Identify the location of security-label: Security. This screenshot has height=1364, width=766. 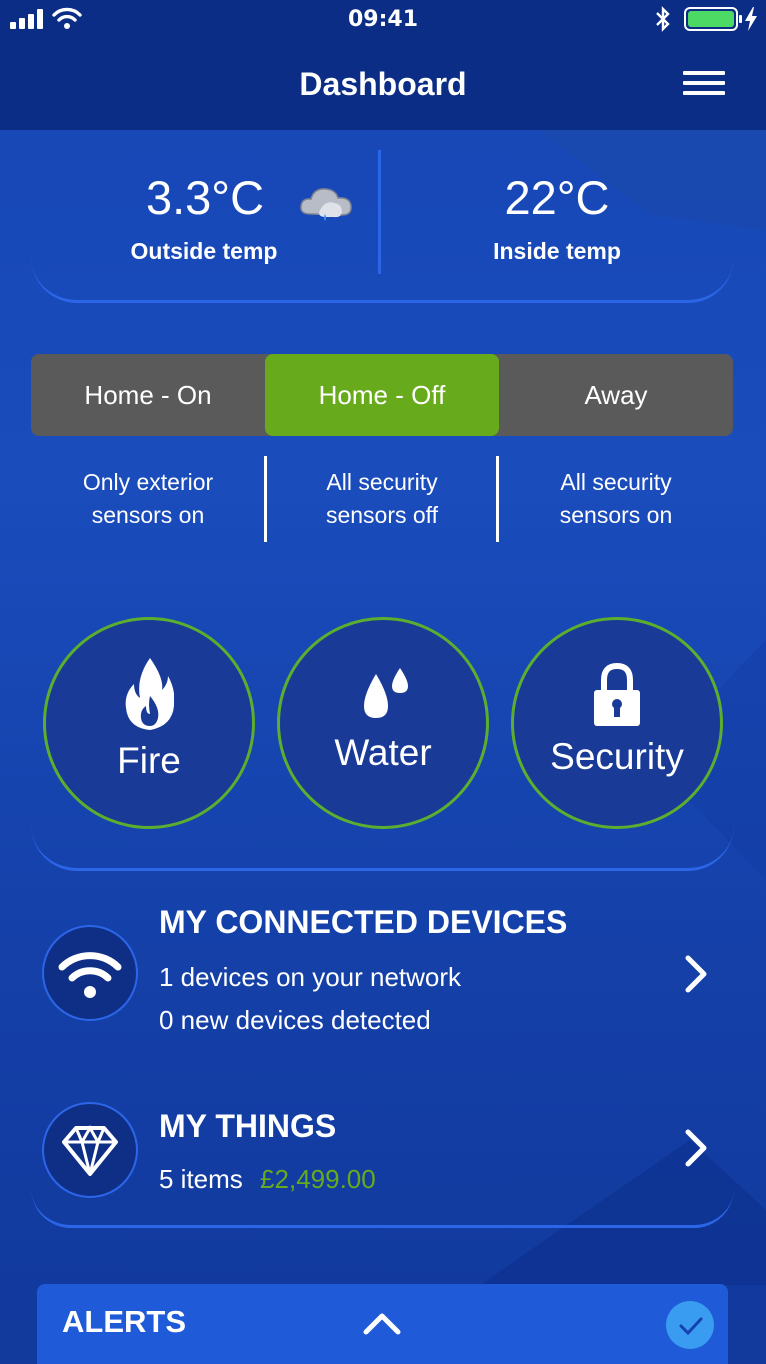
(617, 756).